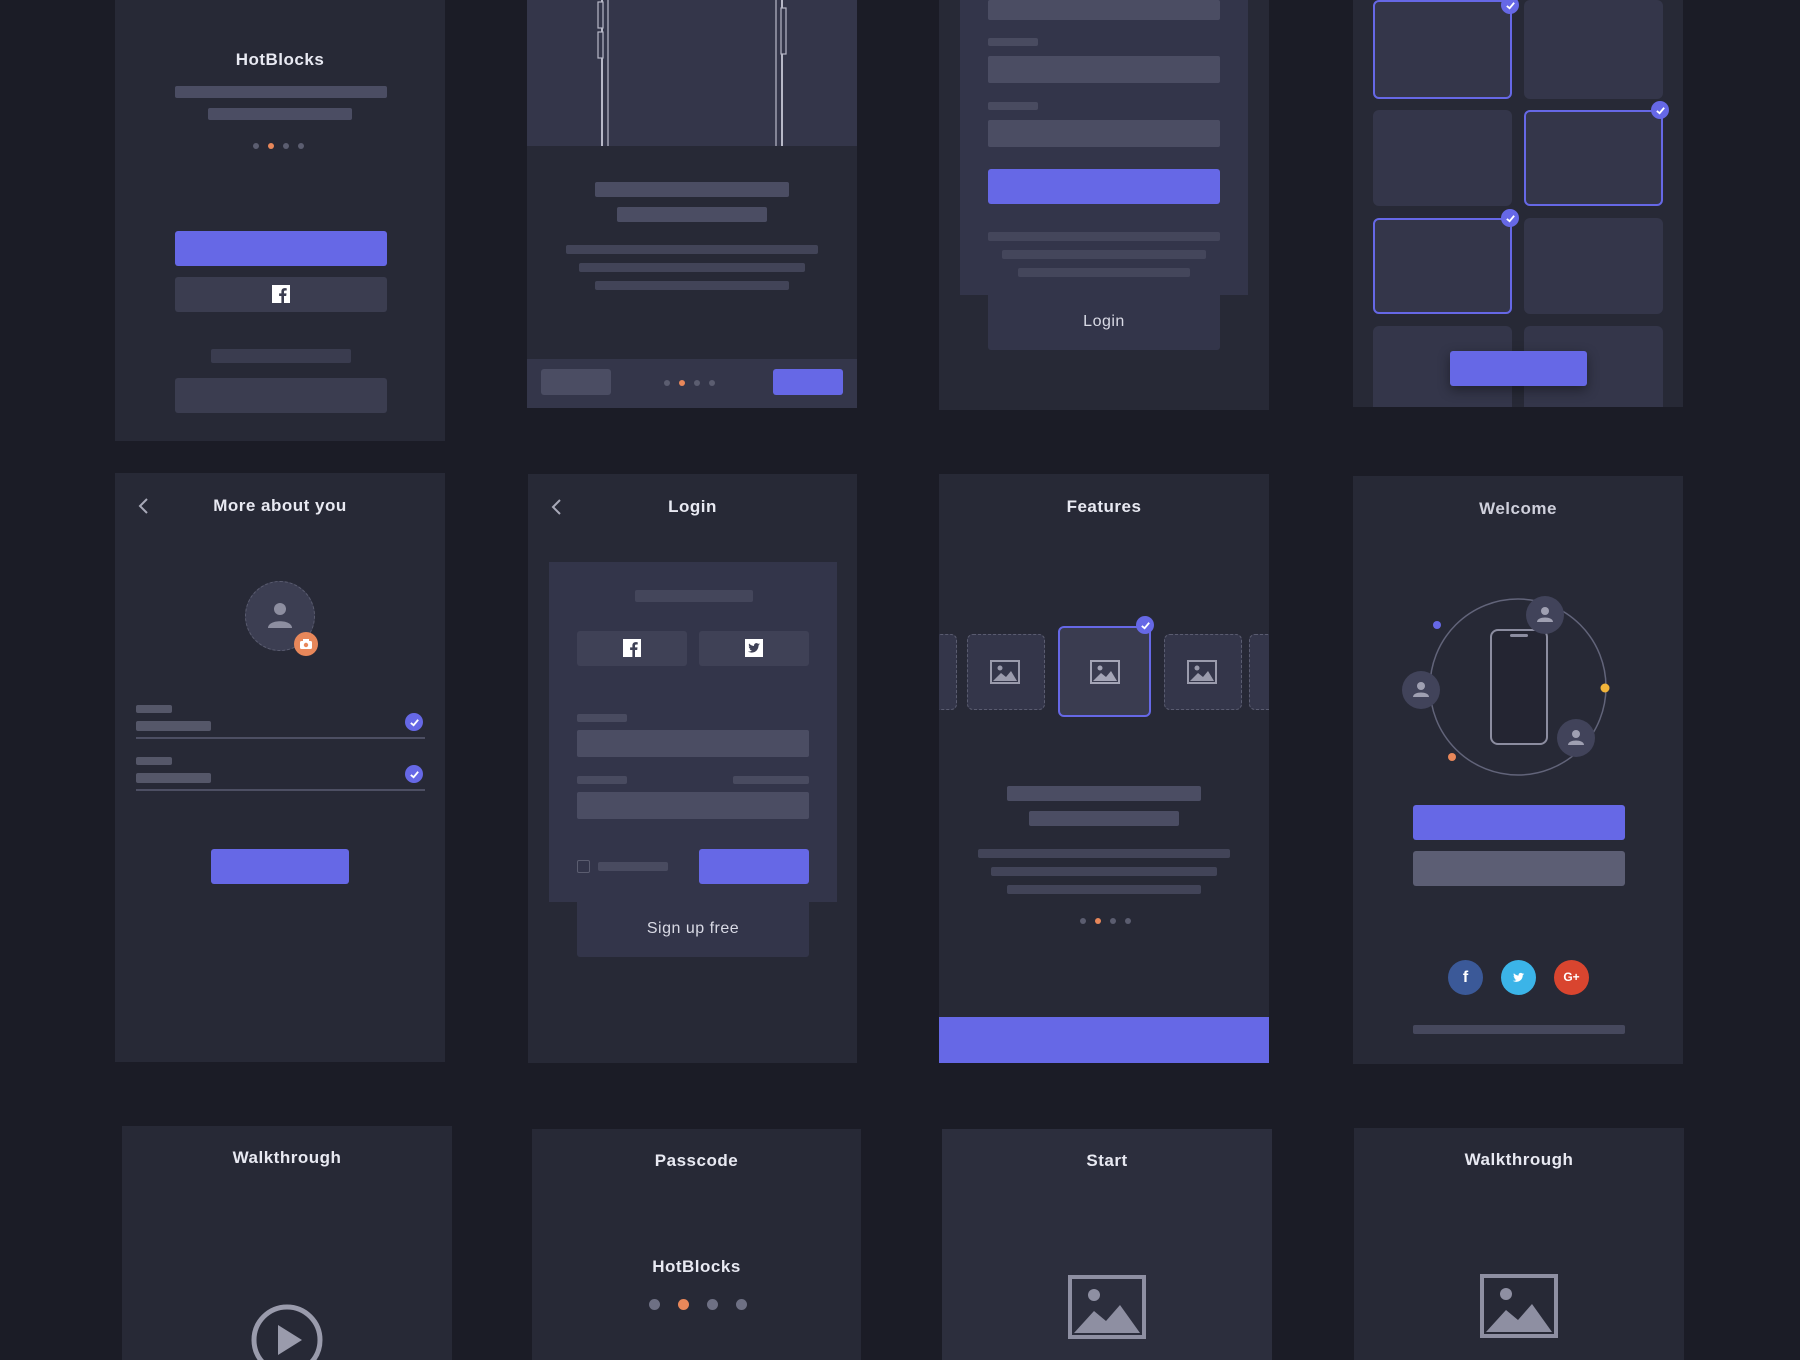 Image resolution: width=1800 pixels, height=1360 pixels. Describe the element at coordinates (754, 866) in the screenshot. I see `login-submit-button` at that location.